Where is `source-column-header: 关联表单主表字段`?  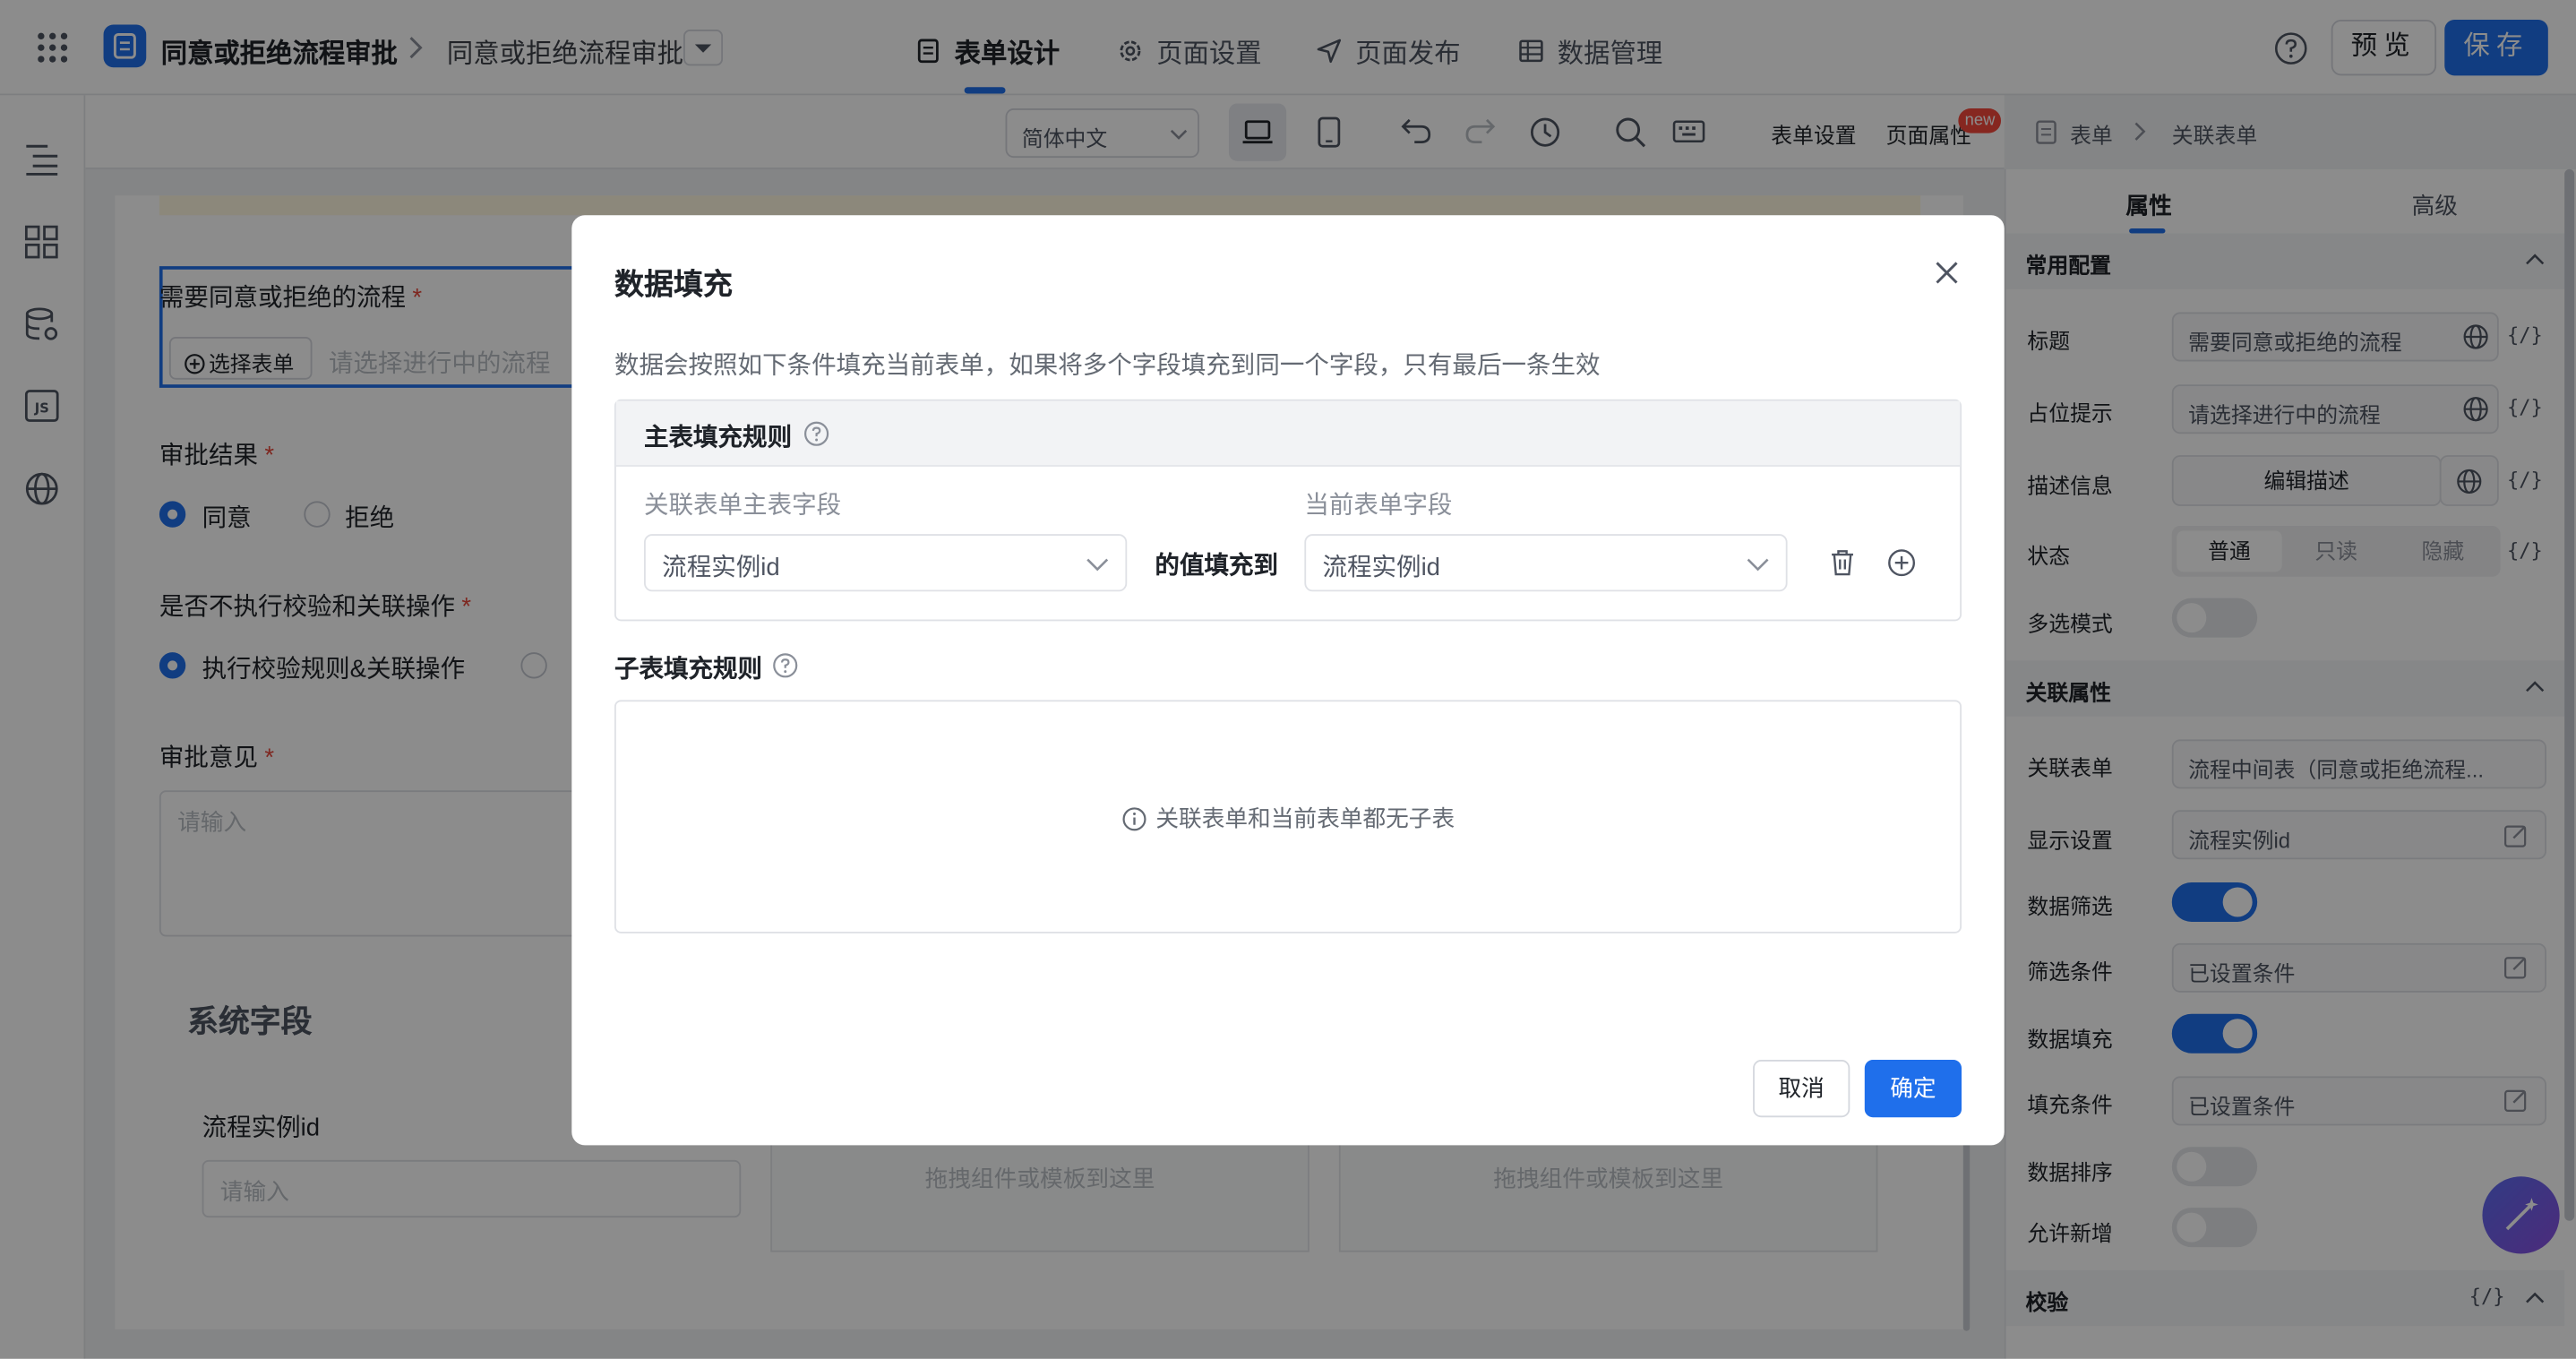
source-column-header: 关联表单主表字段 is located at coordinates (743, 505).